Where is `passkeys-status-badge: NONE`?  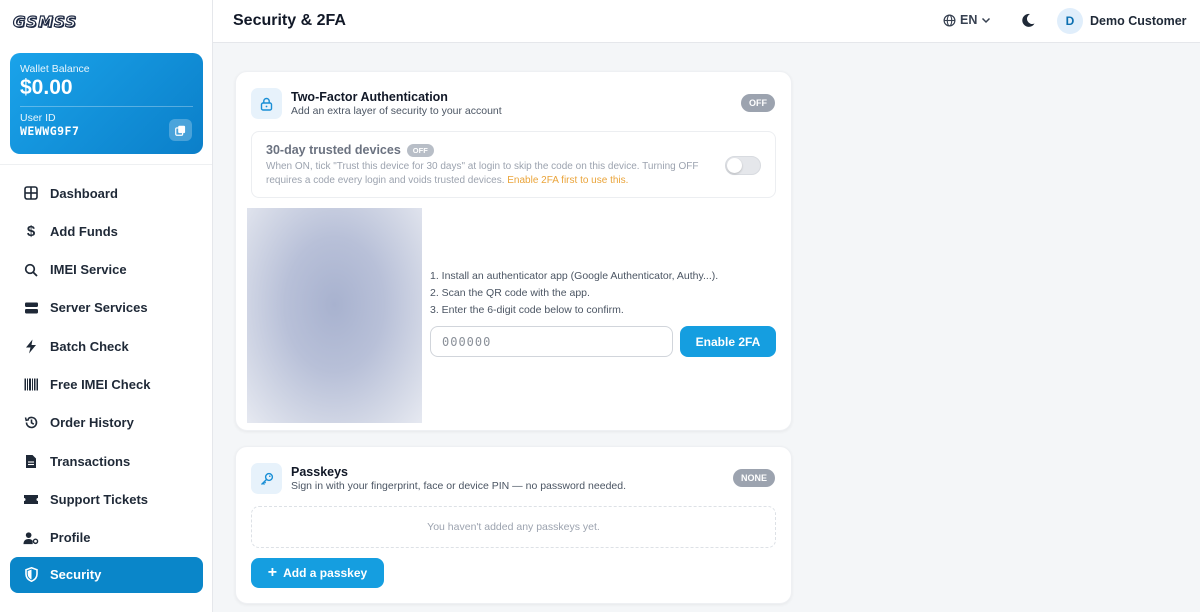
passkeys-status-badge: NONE is located at coordinates (753, 478).